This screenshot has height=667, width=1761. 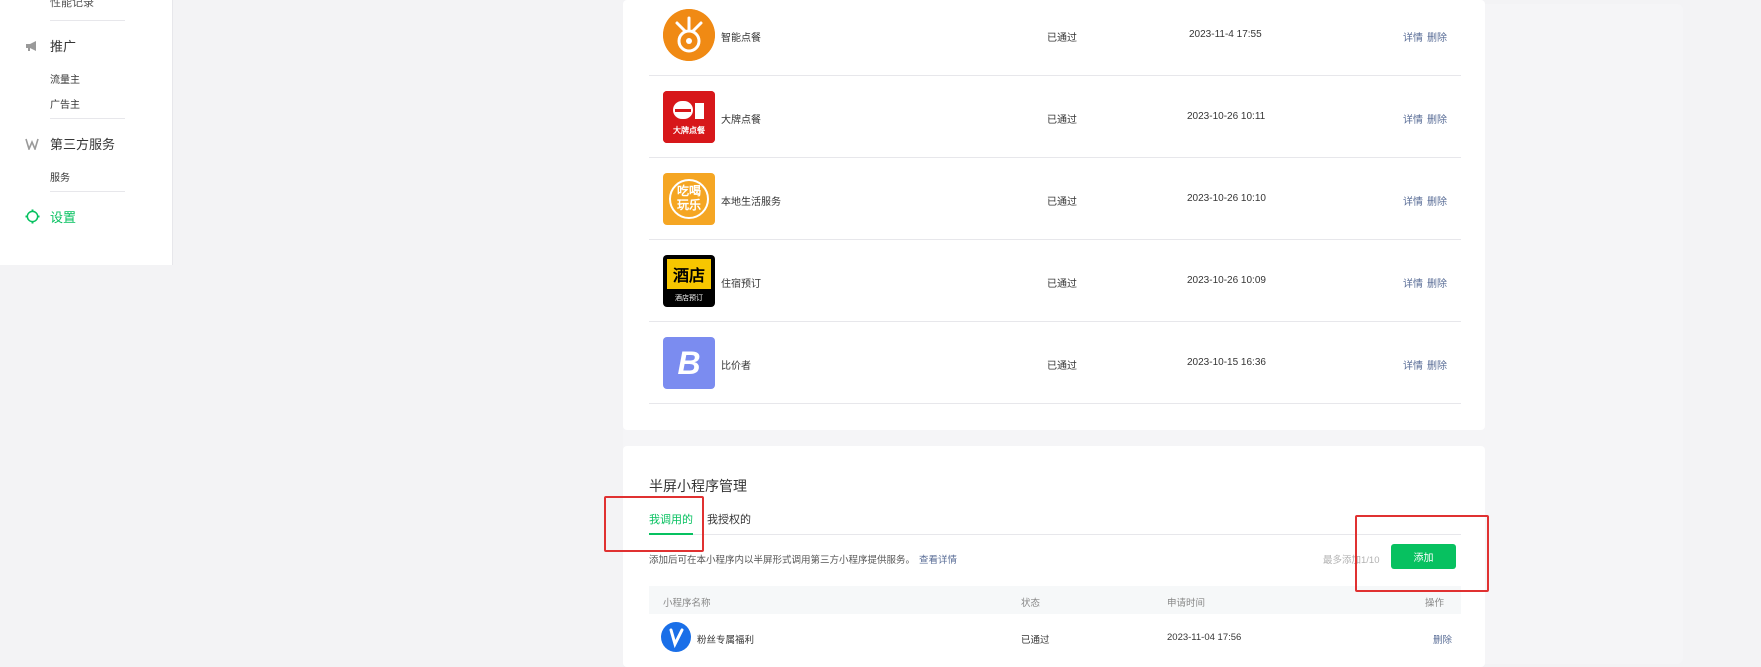 I want to click on app-name: 智能点餐, so click(x=741, y=38).